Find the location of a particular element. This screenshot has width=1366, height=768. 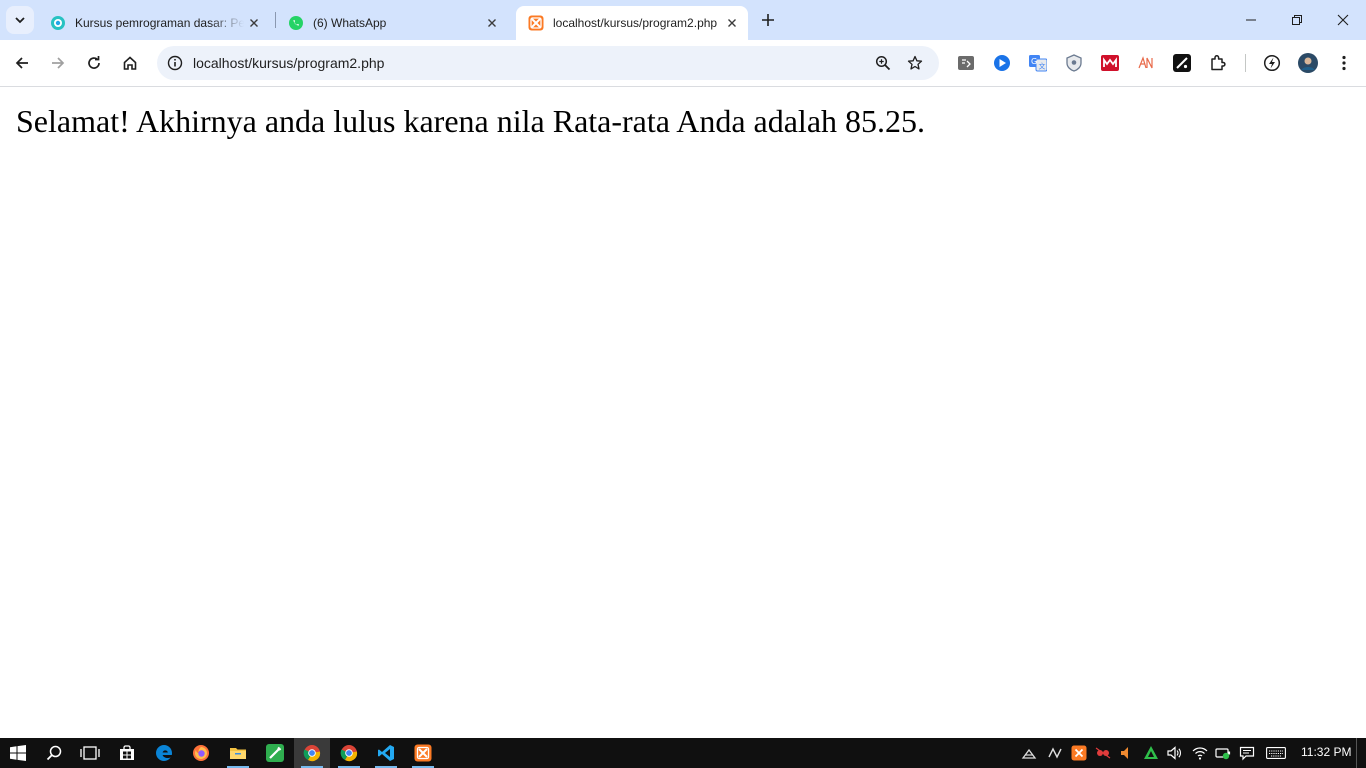

new-tab-button is located at coordinates (768, 20).